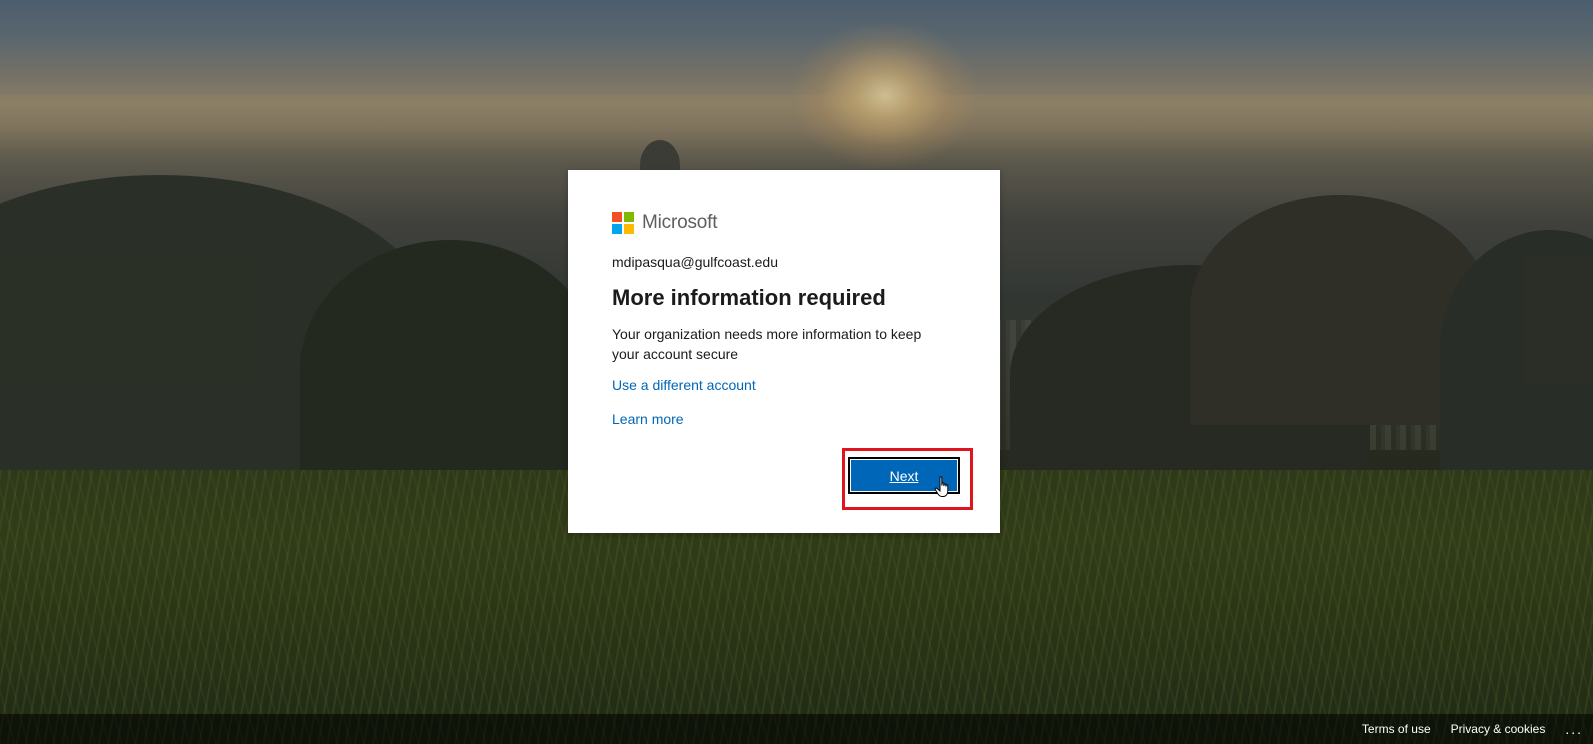 The height and width of the screenshot is (744, 1593). What do you see at coordinates (941, 486) in the screenshot?
I see `hand-pointer-icon` at bounding box center [941, 486].